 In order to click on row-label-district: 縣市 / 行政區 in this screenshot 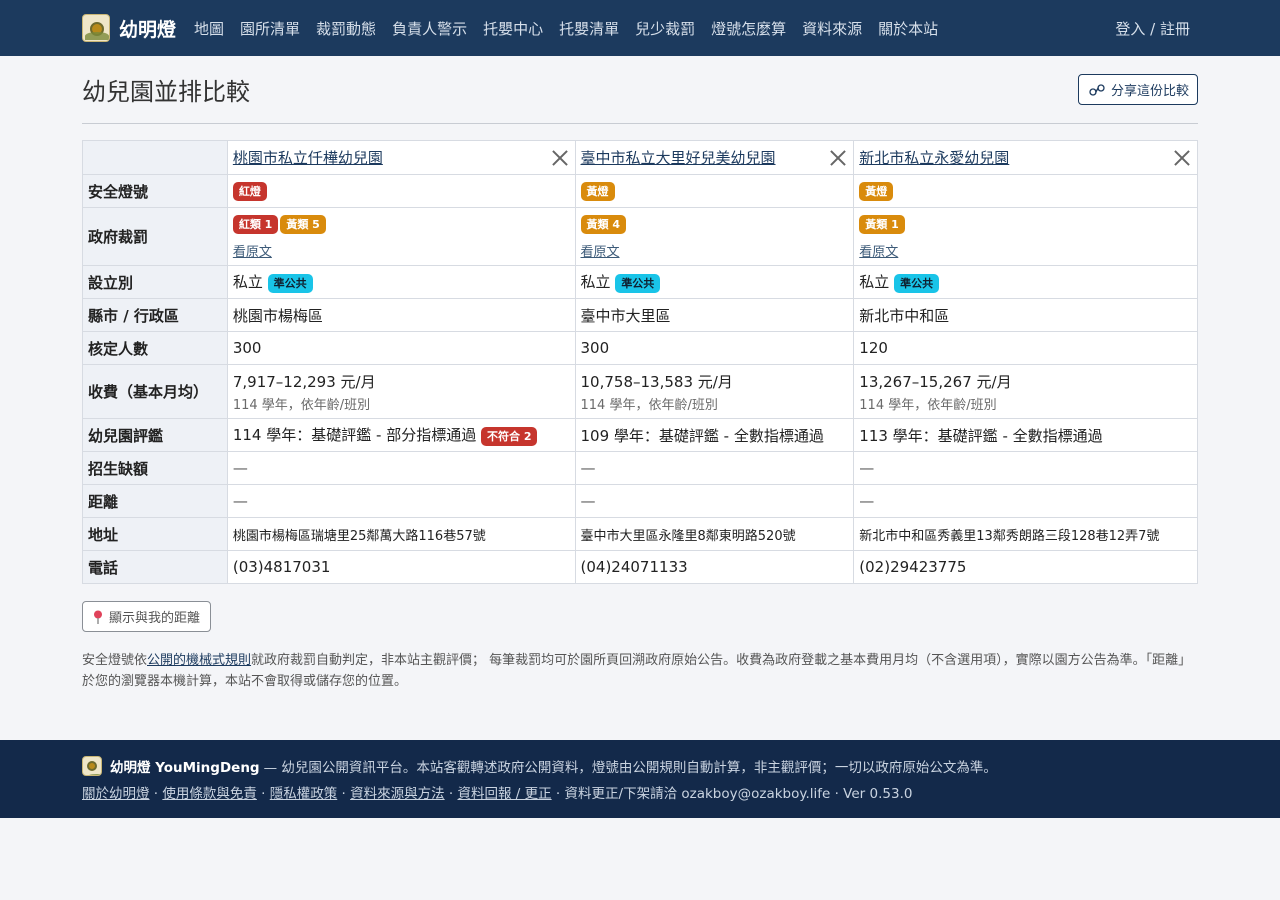, I will do `click(155, 315)`.